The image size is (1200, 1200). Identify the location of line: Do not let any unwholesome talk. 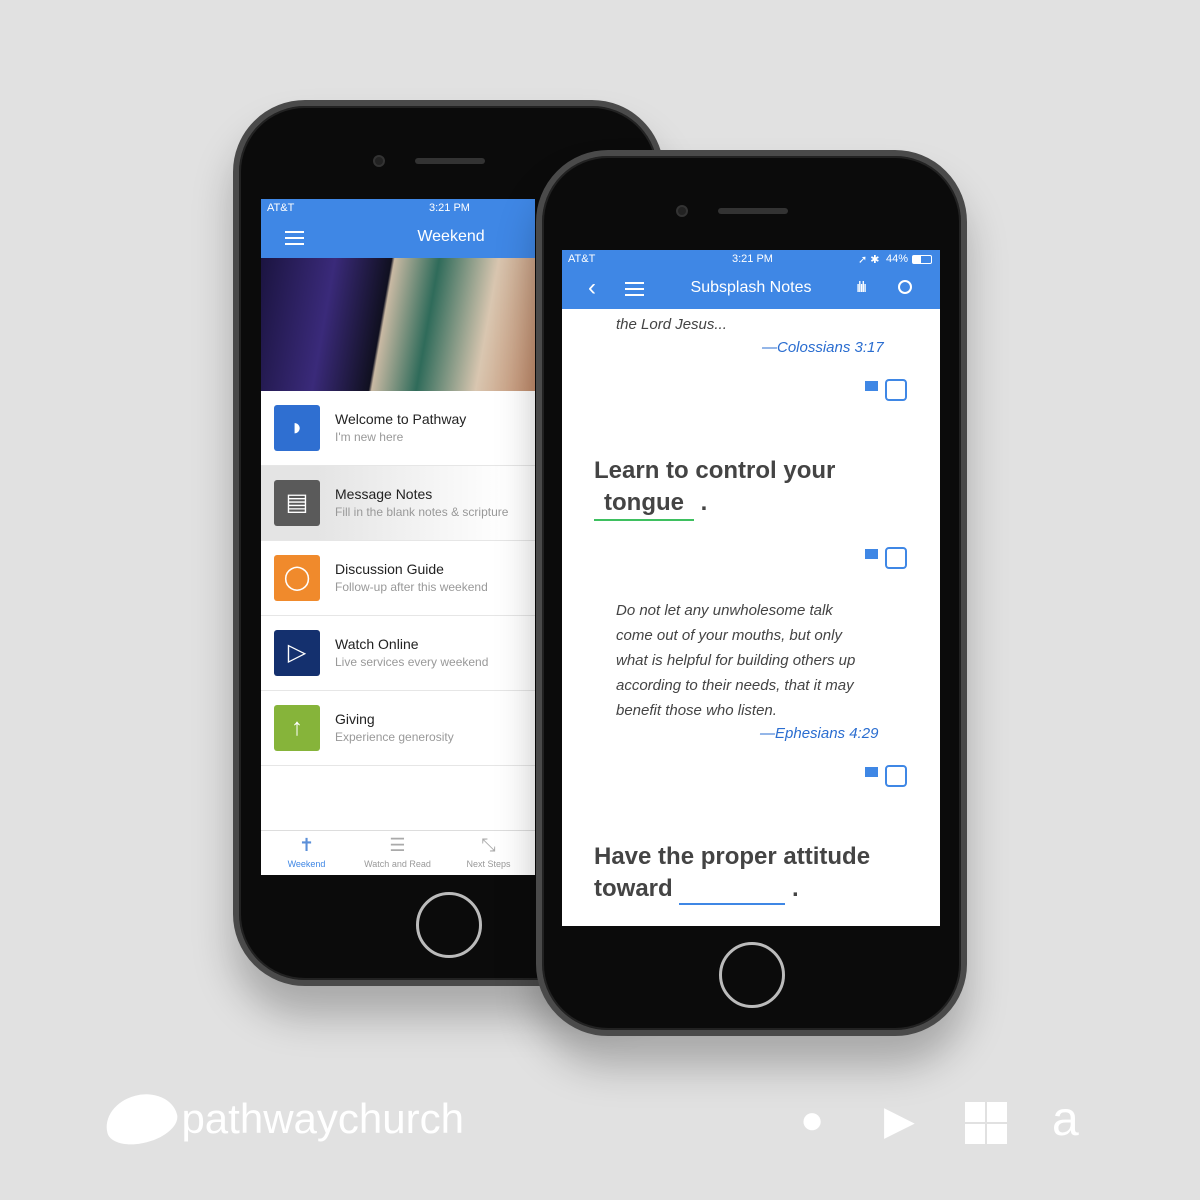
(724, 610).